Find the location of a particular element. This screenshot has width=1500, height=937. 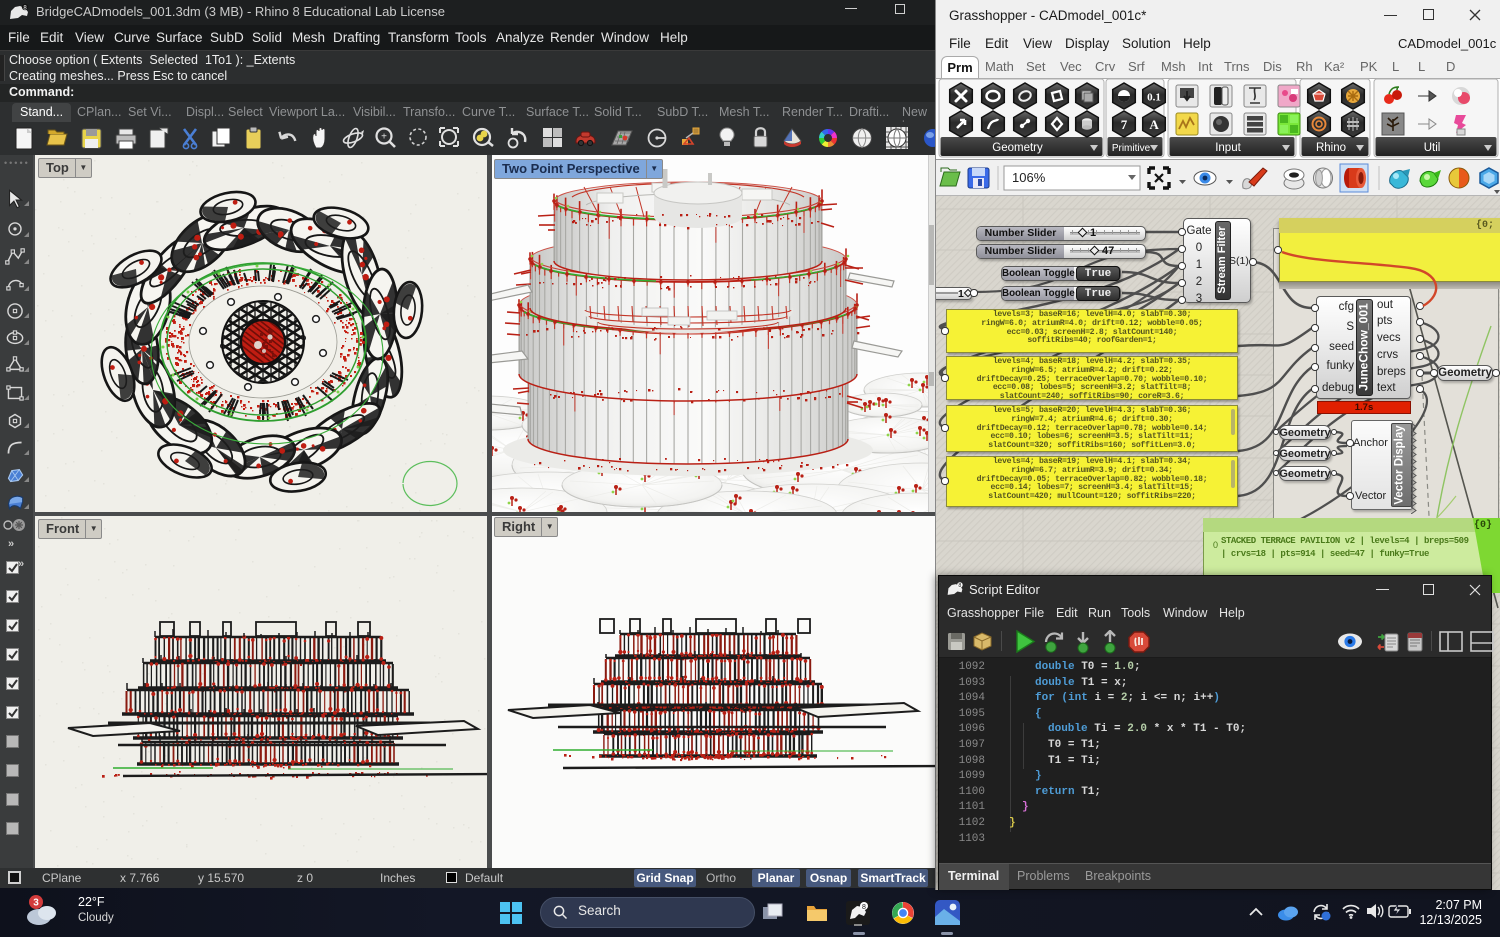

svg-text: Geometry is located at coordinates (1017, 148).